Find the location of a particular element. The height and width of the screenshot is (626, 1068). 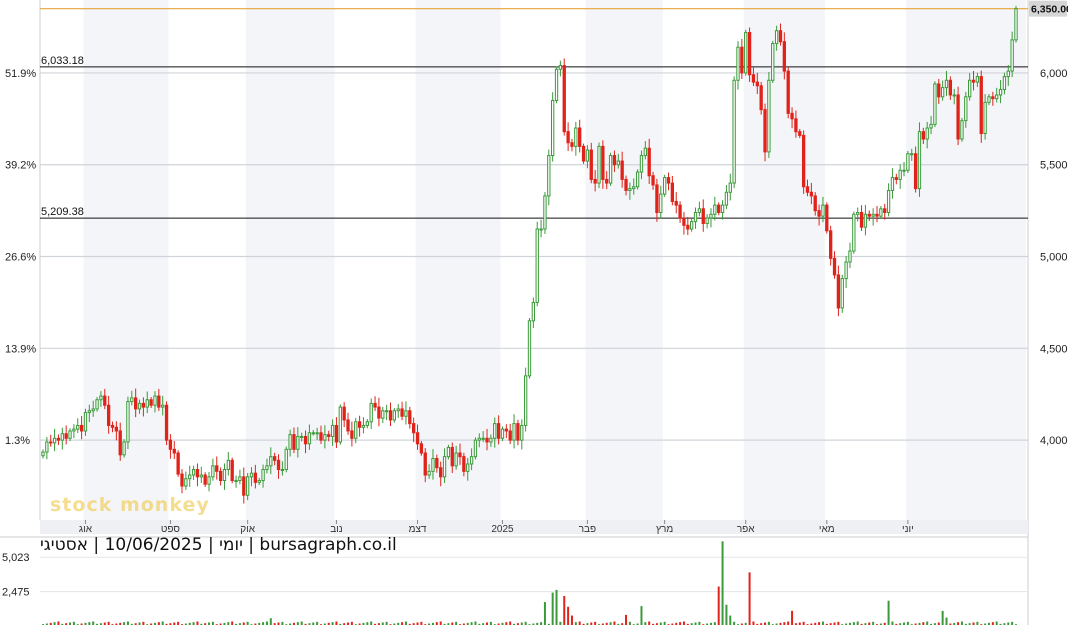

month-label: אוג is located at coordinates (86, 529).